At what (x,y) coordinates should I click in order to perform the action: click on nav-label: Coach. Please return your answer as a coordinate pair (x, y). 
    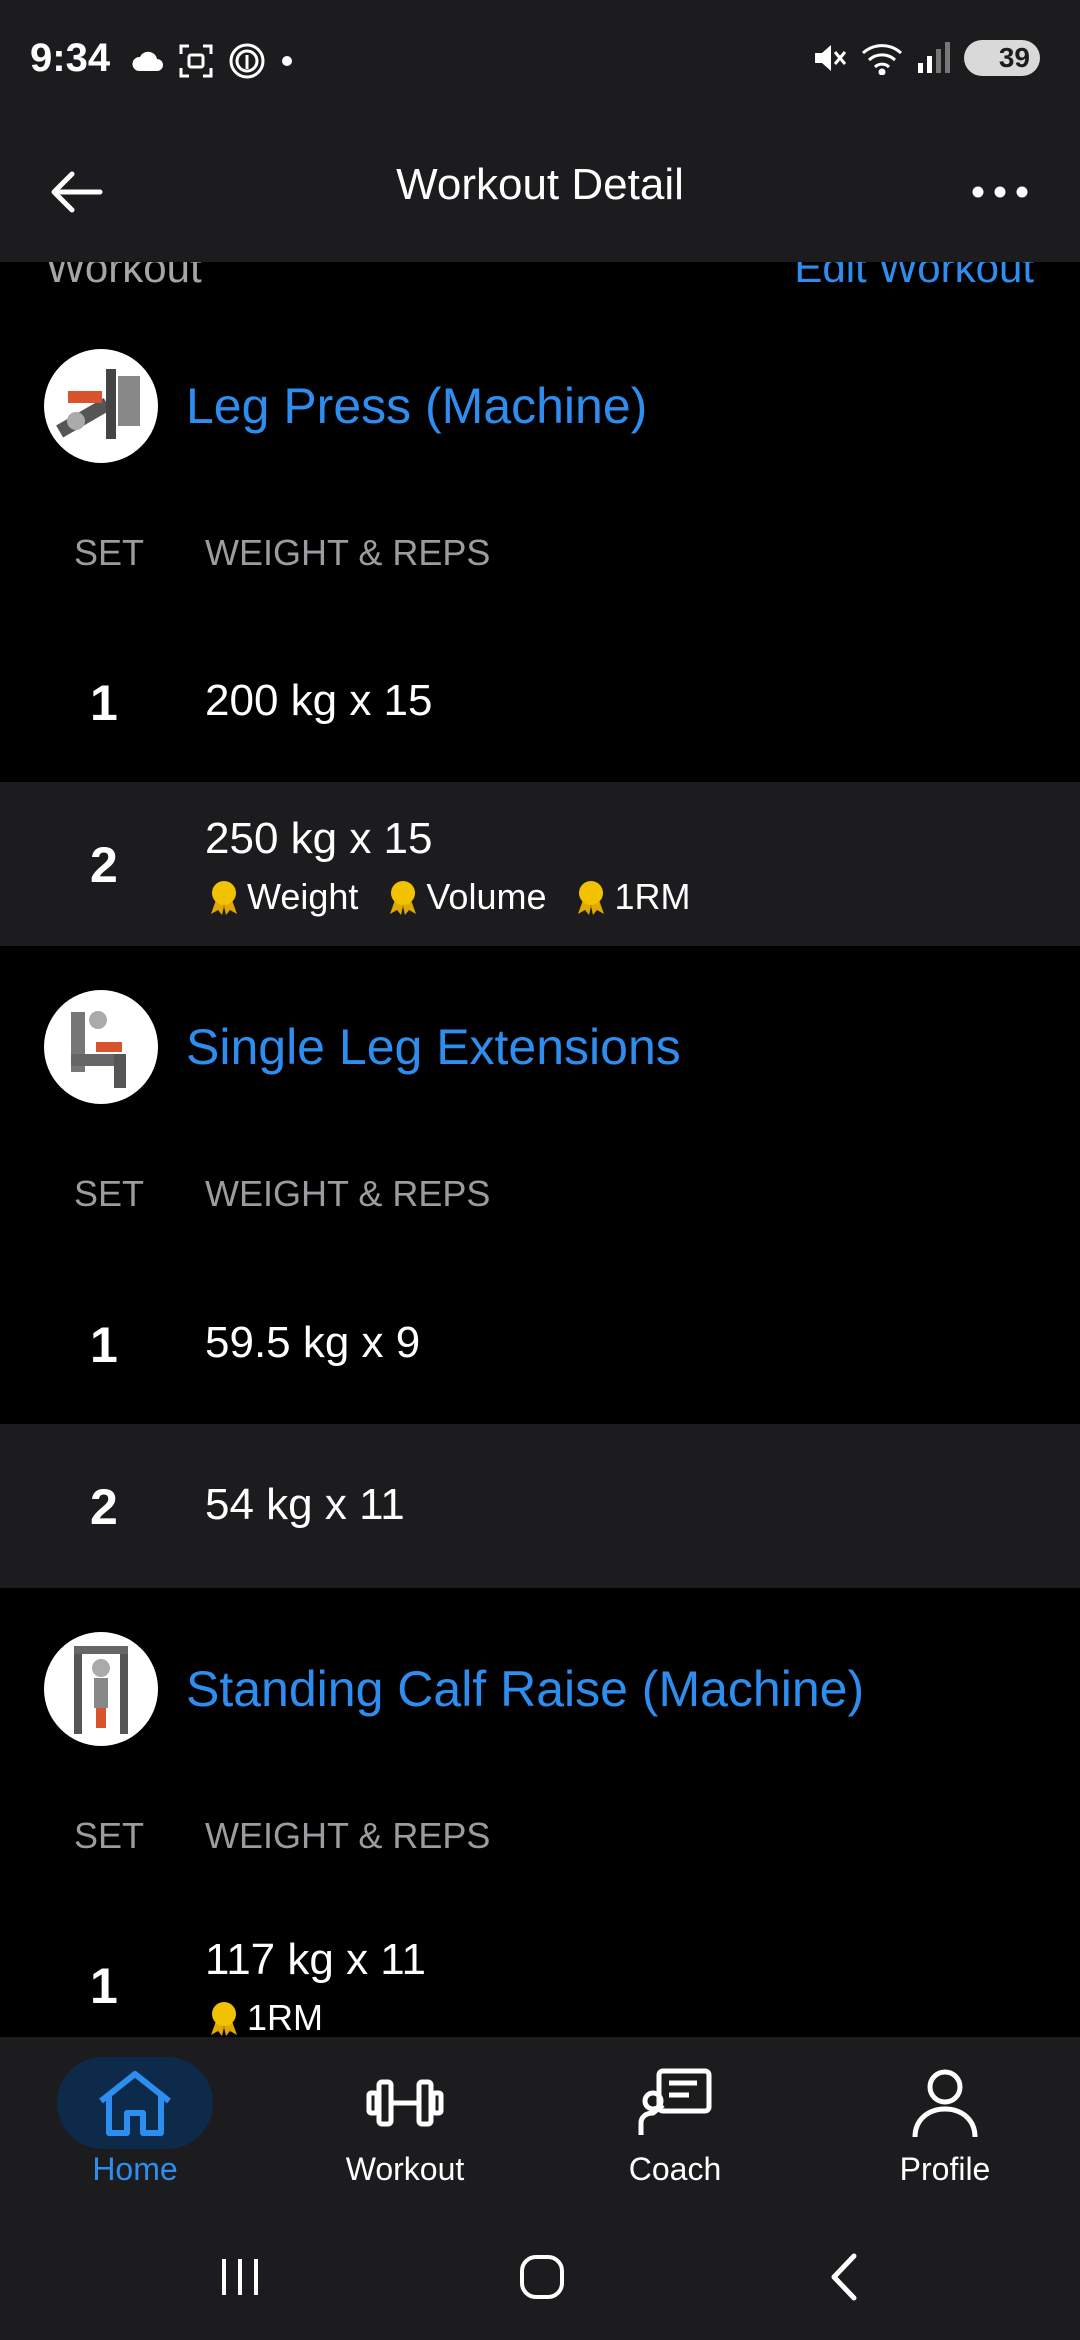
    Looking at the image, I should click on (675, 2169).